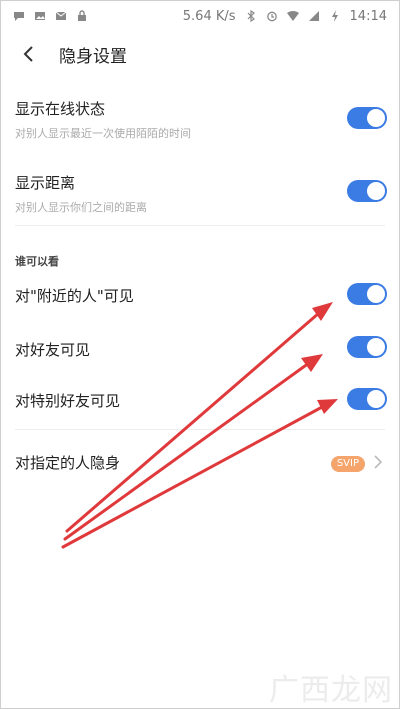 The image size is (400, 710). Describe the element at coordinates (200, 295) in the screenshot. I see `visibility-nearby-people: 对"附近的人"可见` at that location.